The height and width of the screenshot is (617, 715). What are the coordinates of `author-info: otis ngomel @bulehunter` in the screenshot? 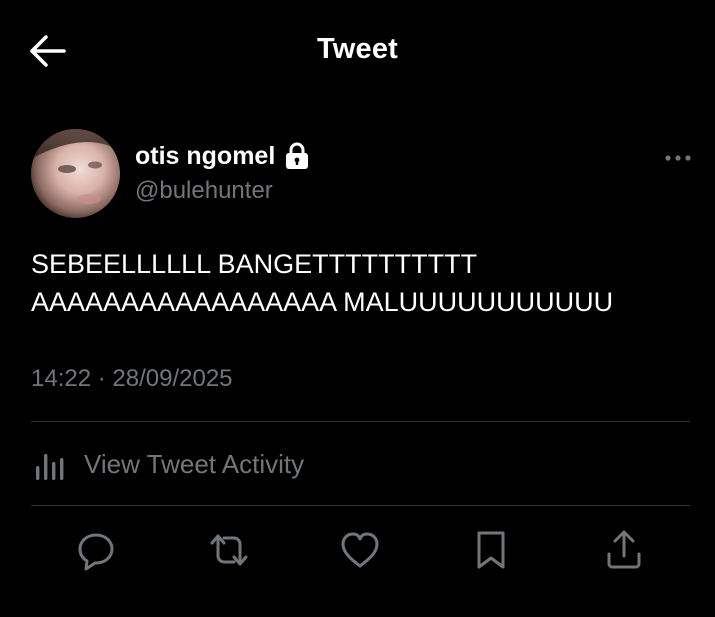 It's located at (222, 172).